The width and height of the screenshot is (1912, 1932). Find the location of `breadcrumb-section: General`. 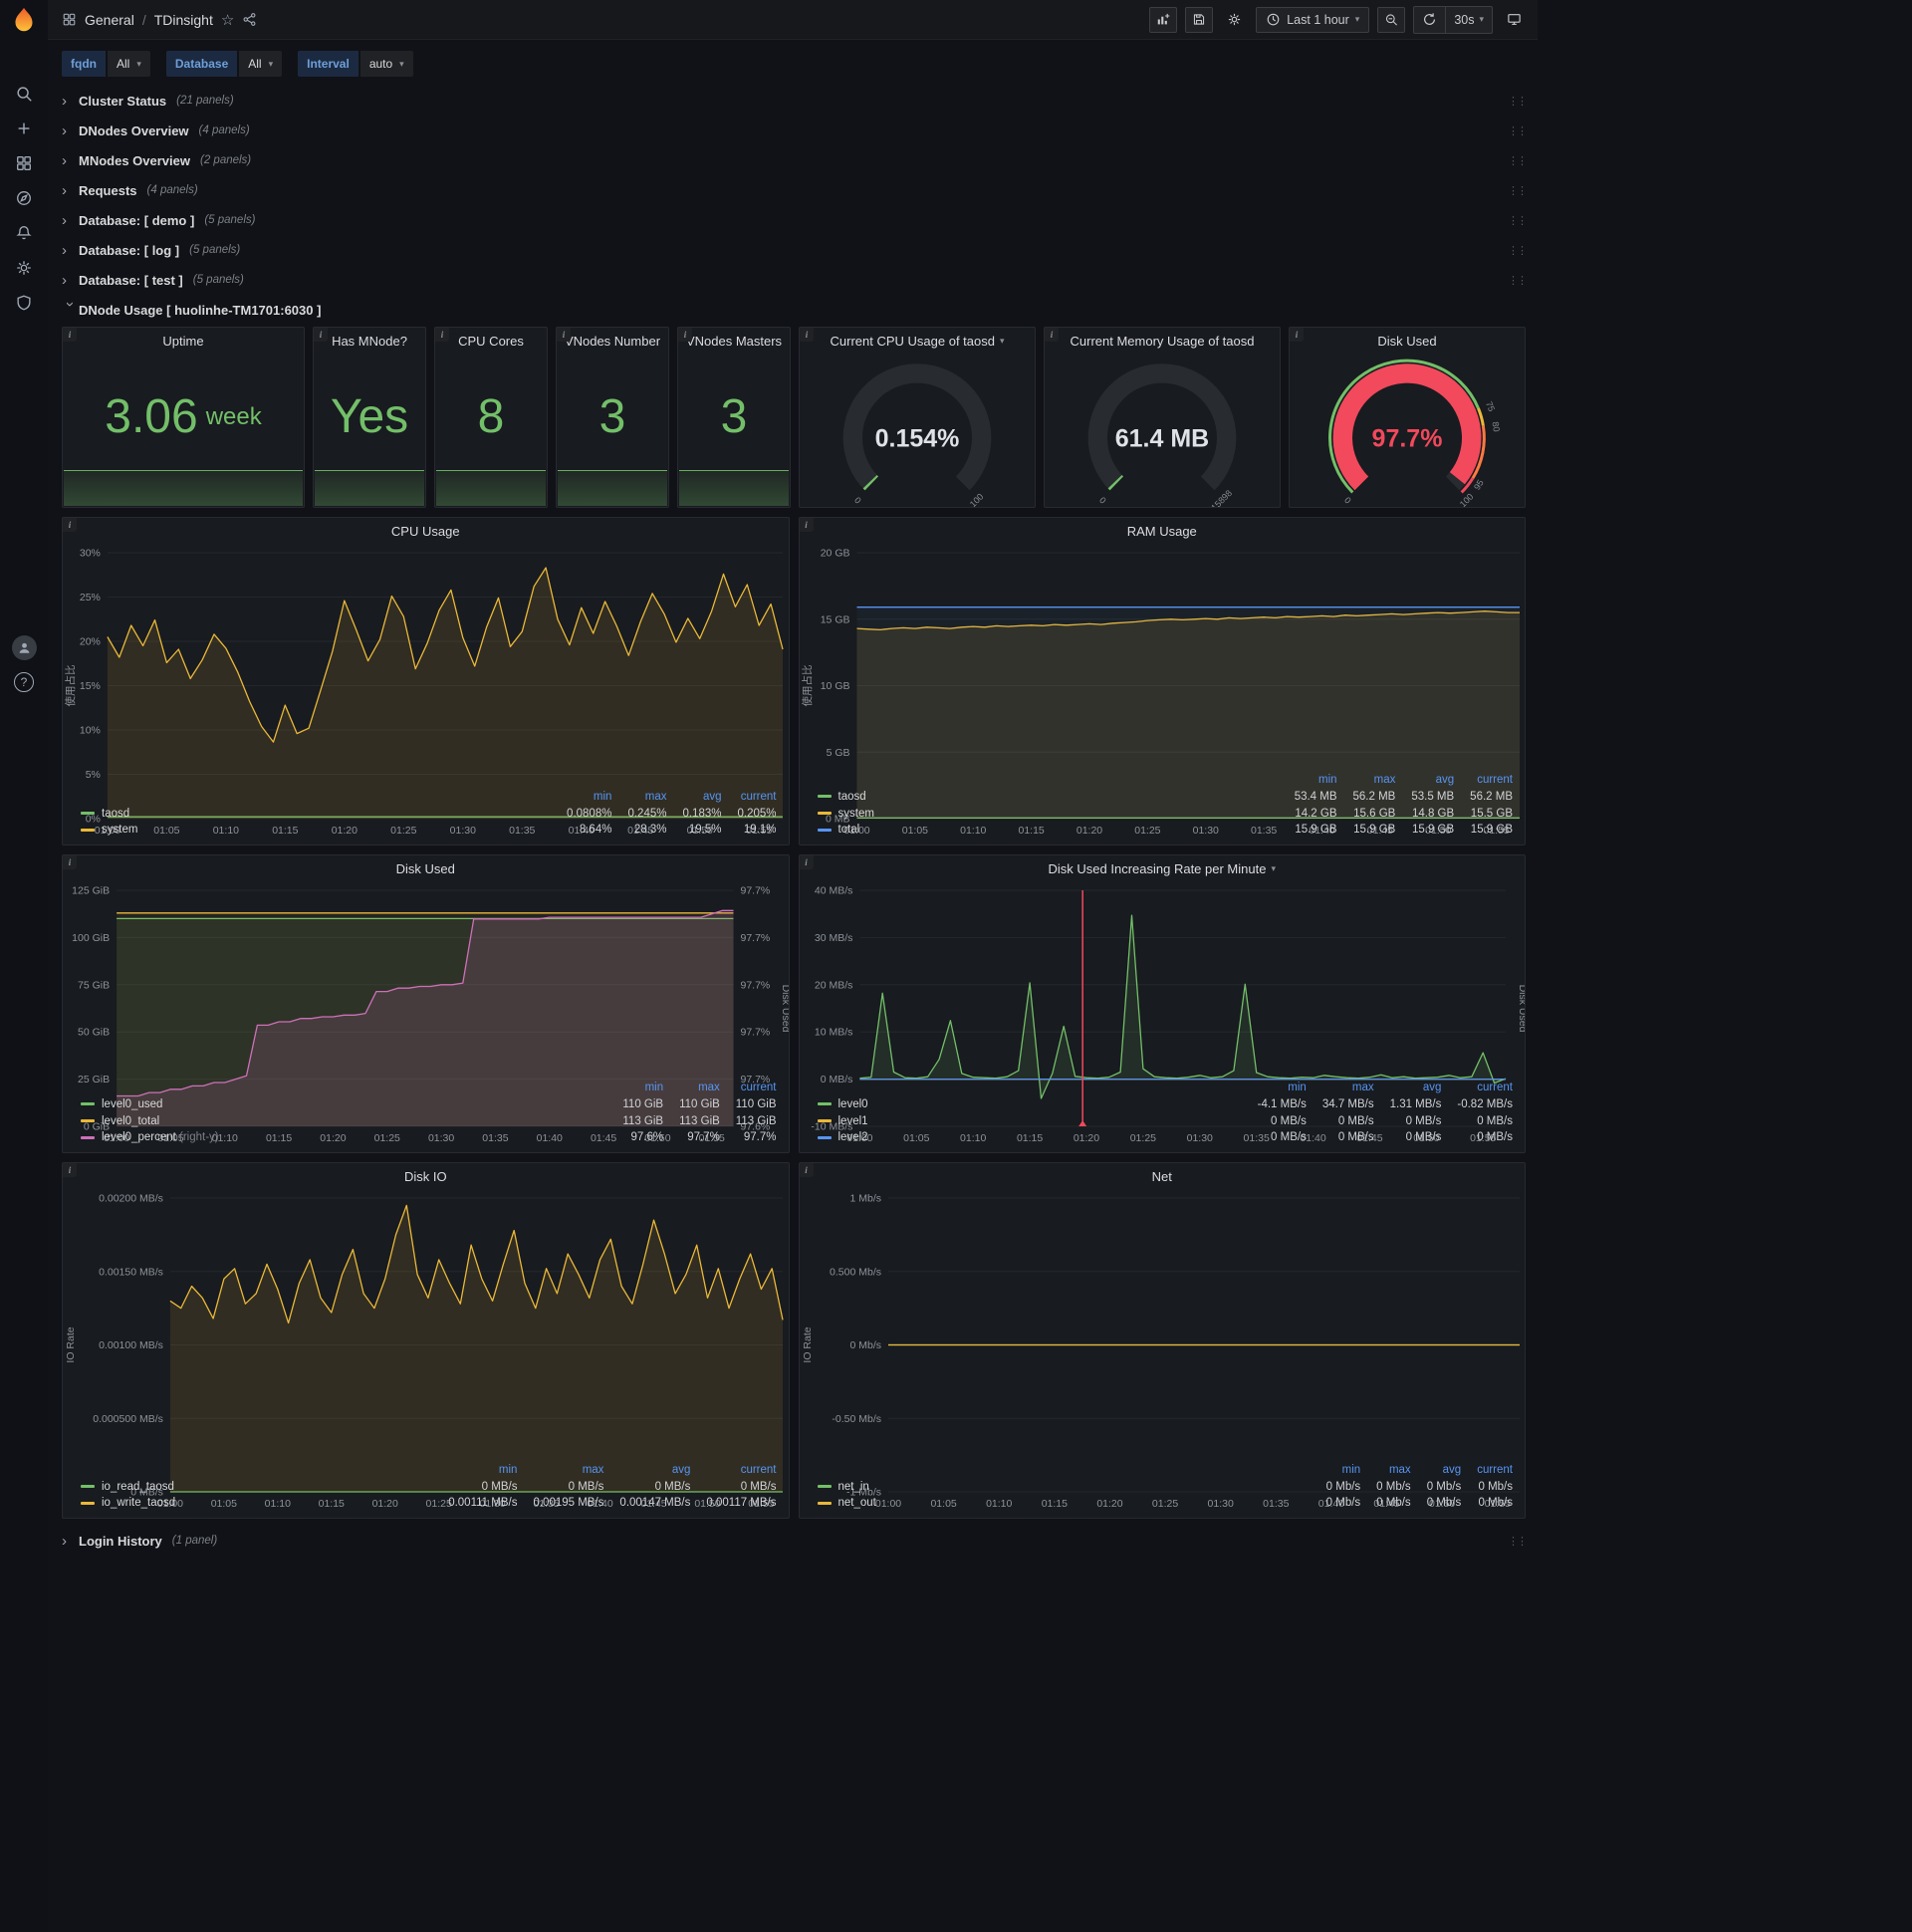

breadcrumb-section: General is located at coordinates (109, 20).